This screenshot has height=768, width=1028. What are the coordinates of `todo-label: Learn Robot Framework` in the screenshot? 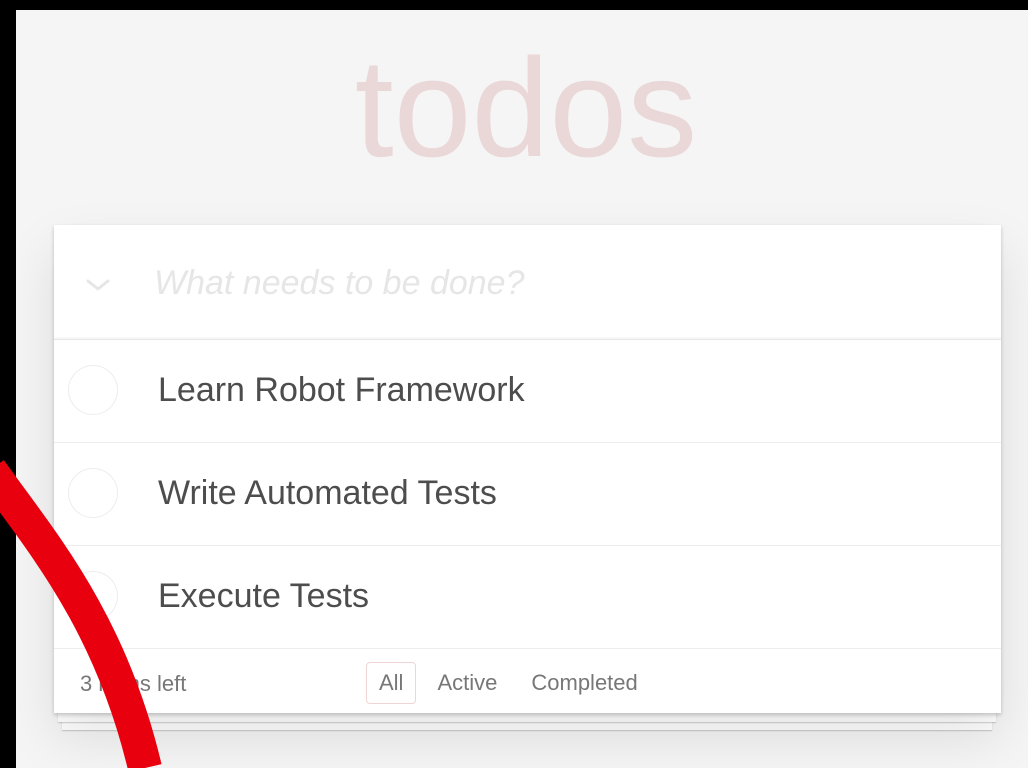 It's located at (341, 390).